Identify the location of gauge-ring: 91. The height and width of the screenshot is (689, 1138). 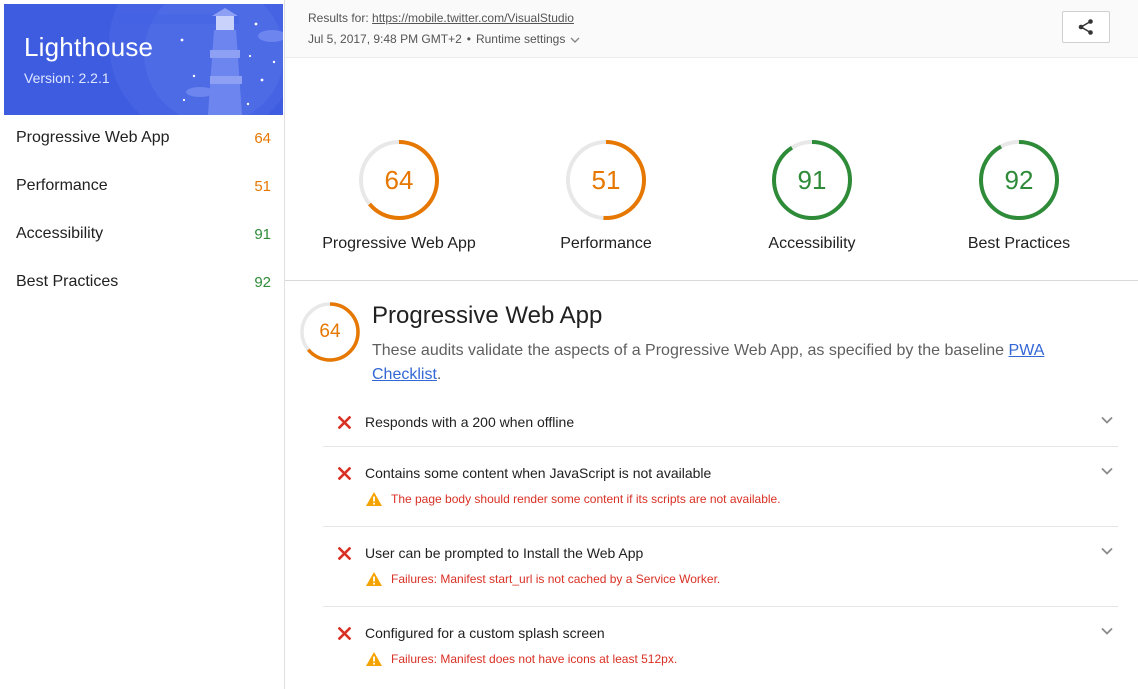
(812, 180).